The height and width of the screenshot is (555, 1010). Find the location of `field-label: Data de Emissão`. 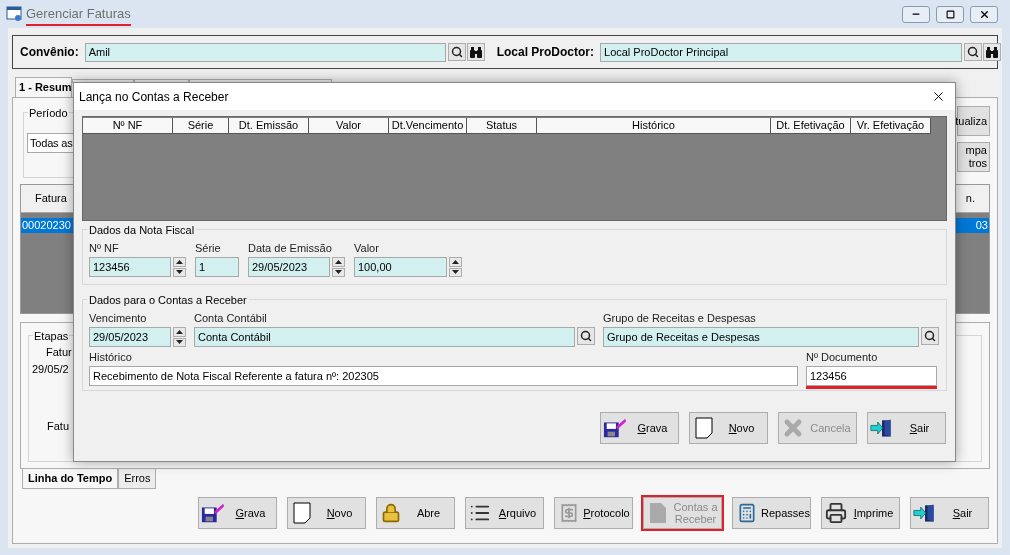

field-label: Data de Emissão is located at coordinates (290, 248).